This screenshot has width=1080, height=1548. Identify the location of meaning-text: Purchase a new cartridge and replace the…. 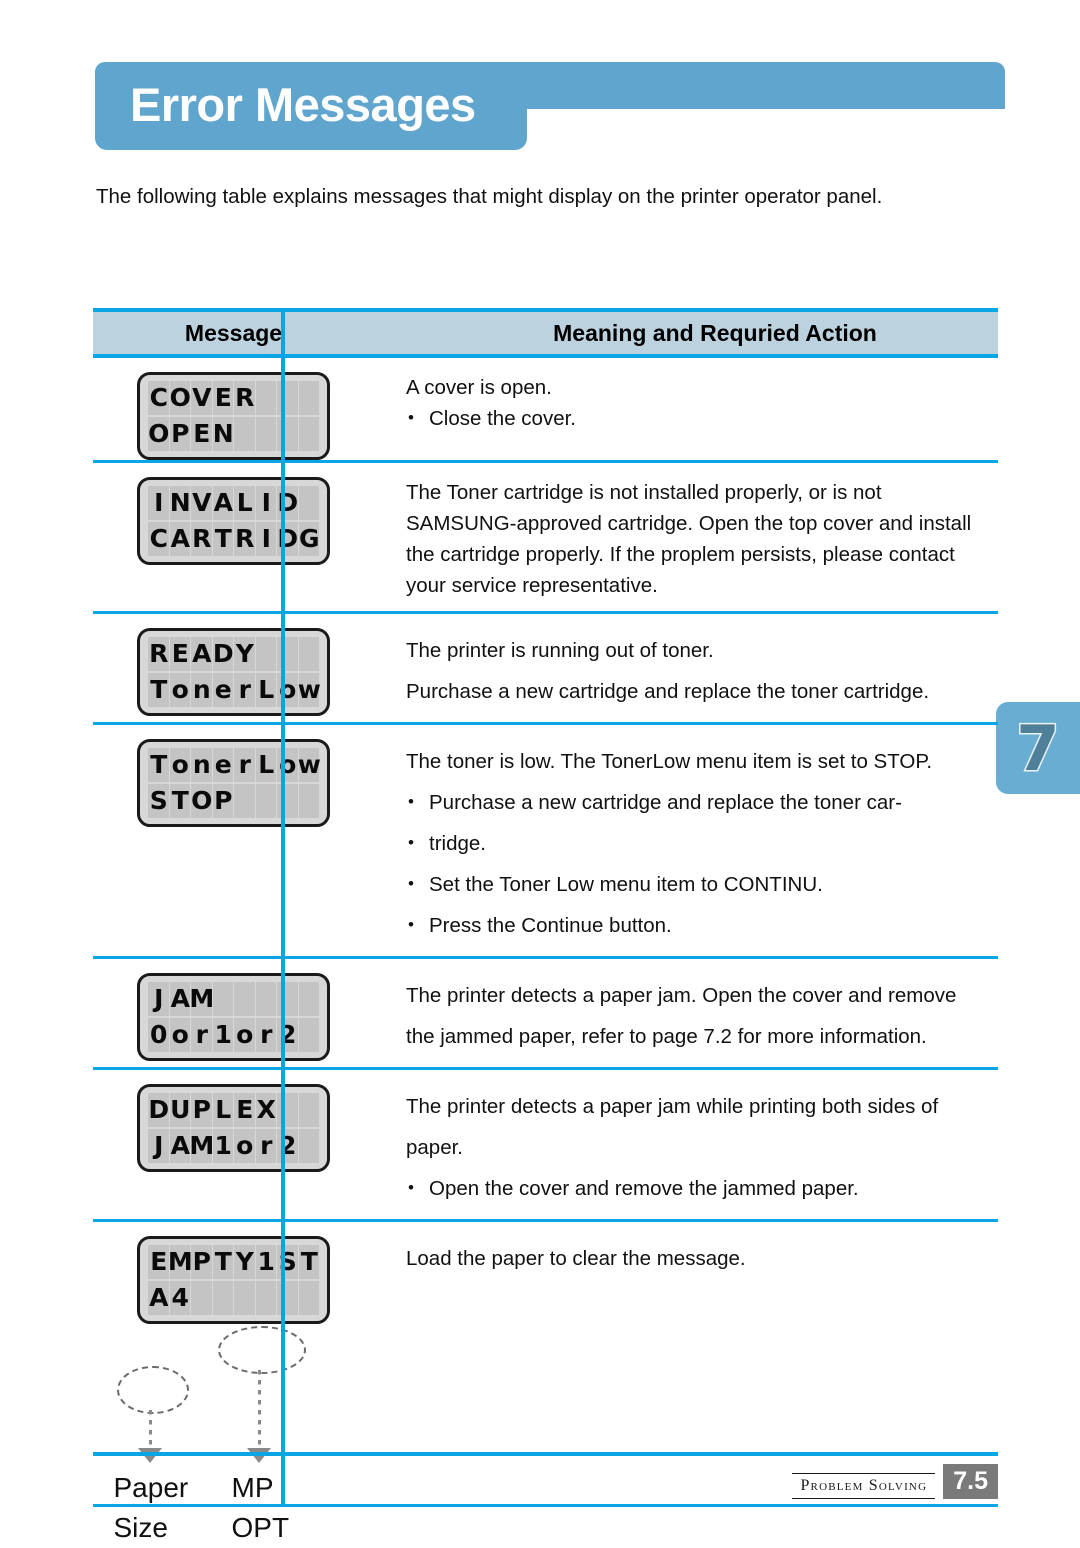
(668, 691).